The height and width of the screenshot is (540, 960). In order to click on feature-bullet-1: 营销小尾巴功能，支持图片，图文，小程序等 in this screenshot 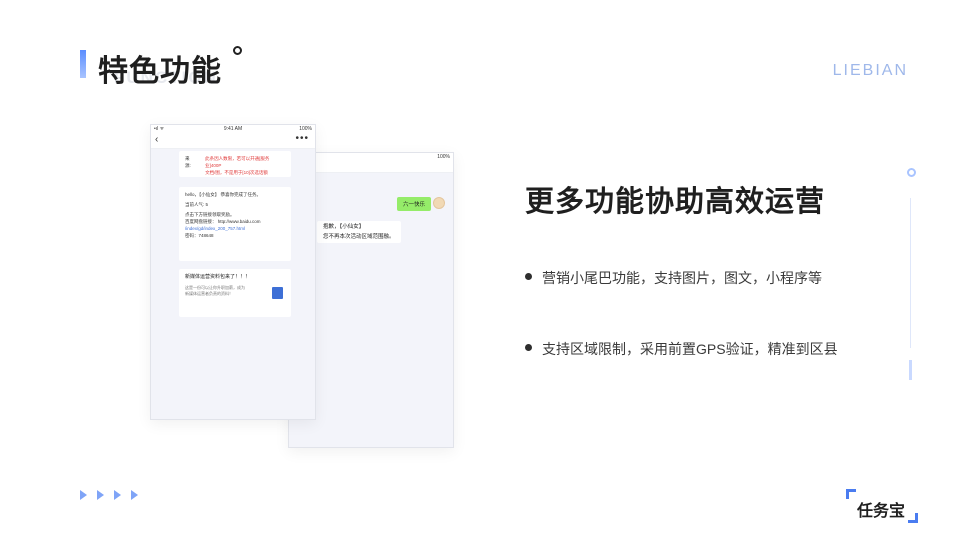, I will do `click(682, 278)`.